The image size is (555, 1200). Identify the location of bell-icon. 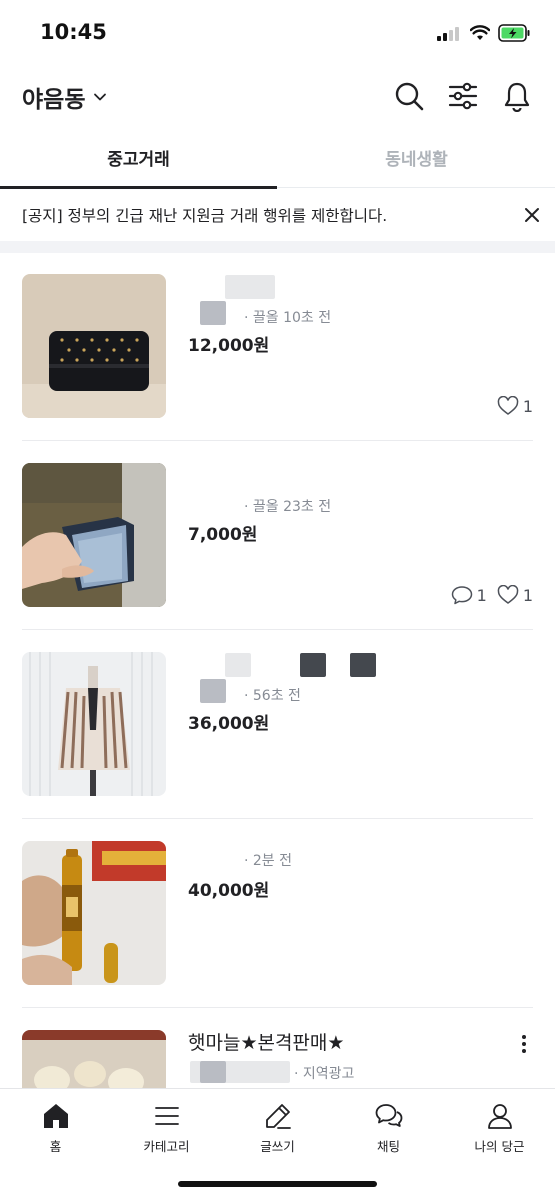
(517, 96).